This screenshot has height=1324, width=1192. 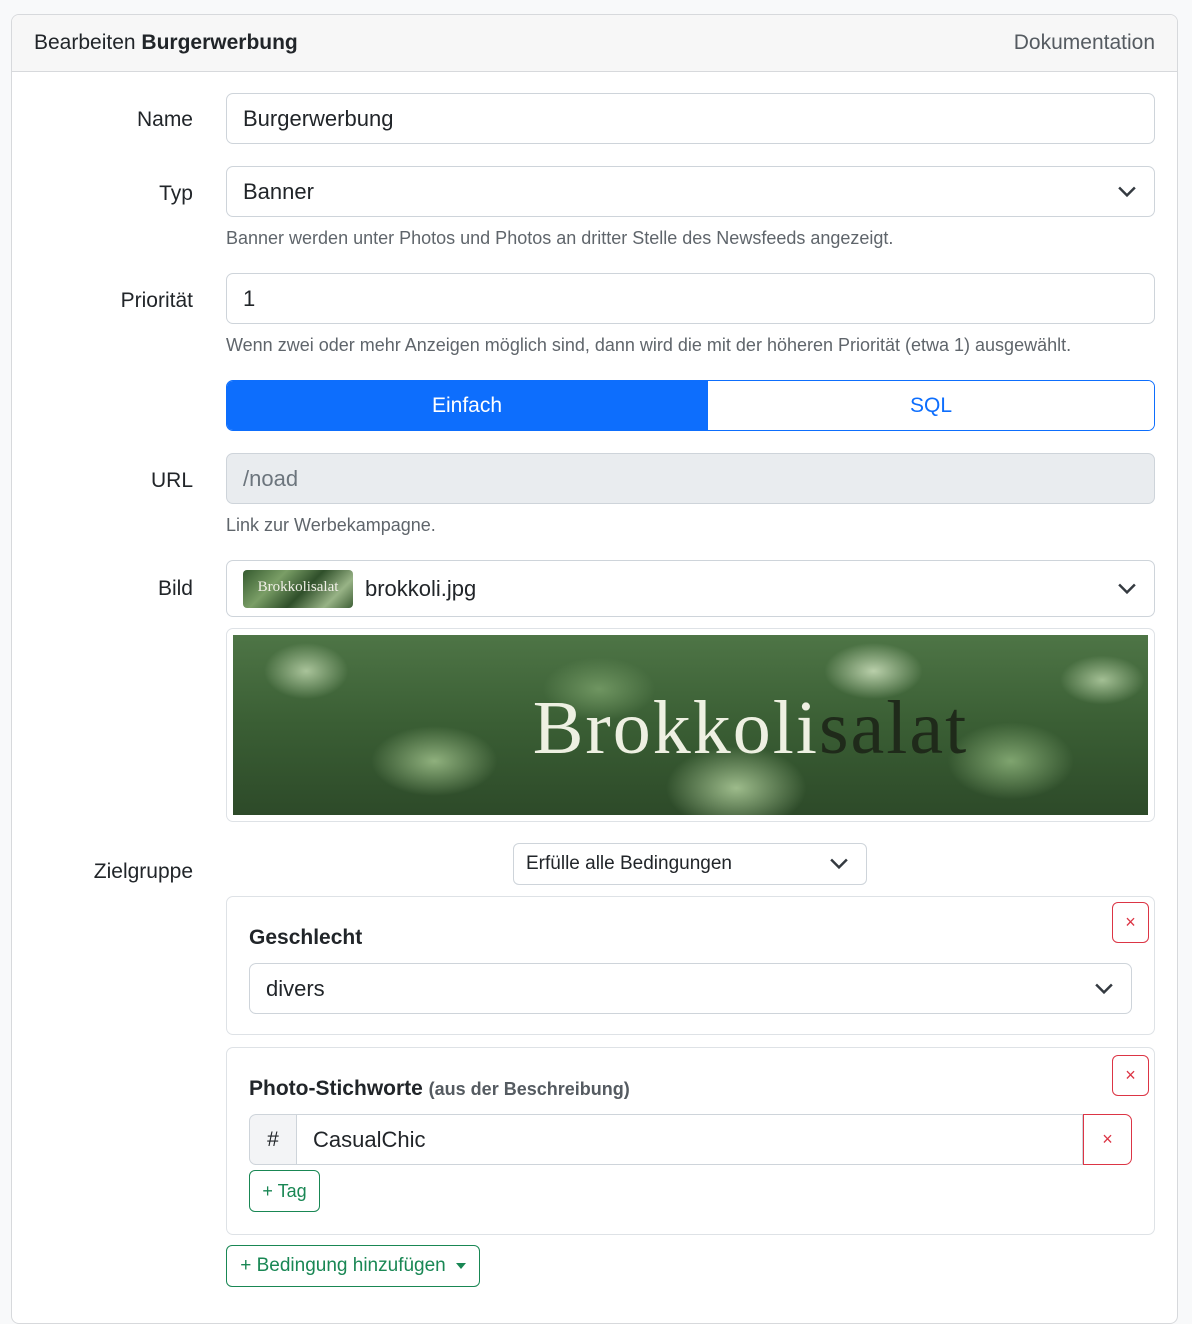 I want to click on condition-title: Photo-Stichworte (aus der Beschreibung), so click(x=439, y=1089).